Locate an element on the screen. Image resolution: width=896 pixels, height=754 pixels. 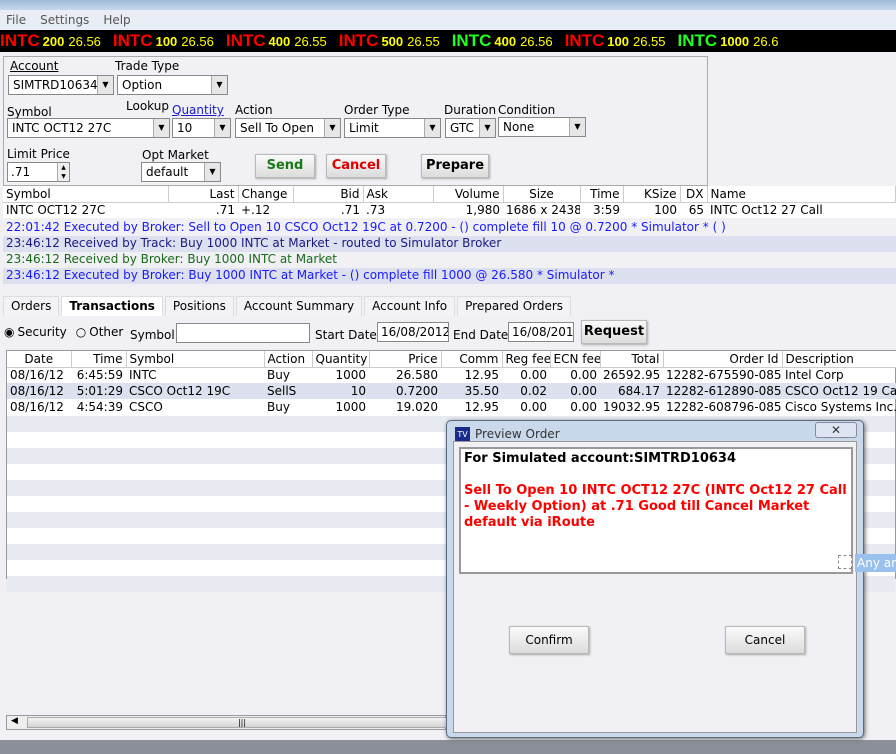
limit-price-label: Limit Price is located at coordinates (38, 154).